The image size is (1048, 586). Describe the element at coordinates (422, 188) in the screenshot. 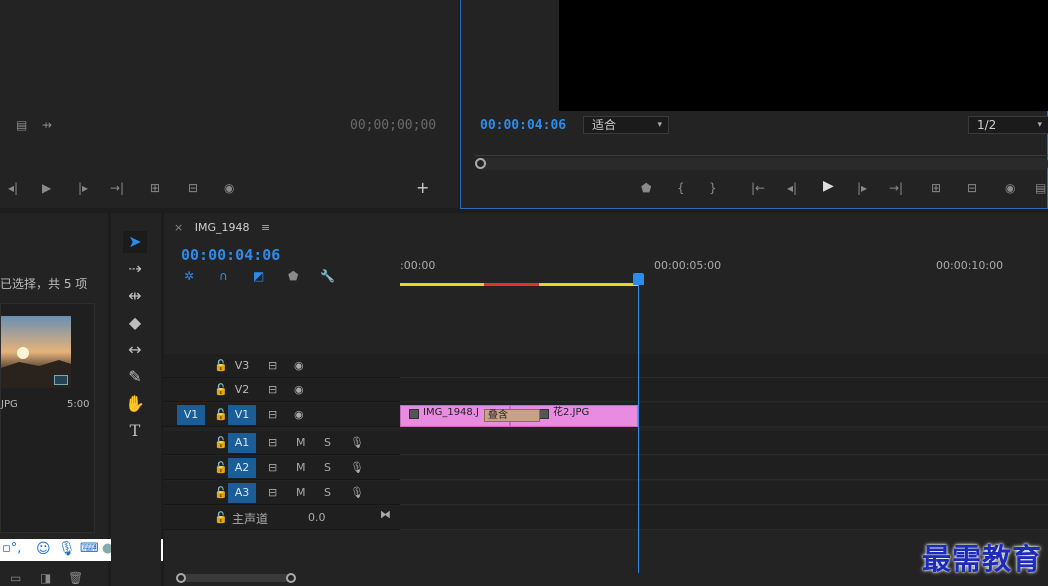

I see `add-button-icon: +` at that location.